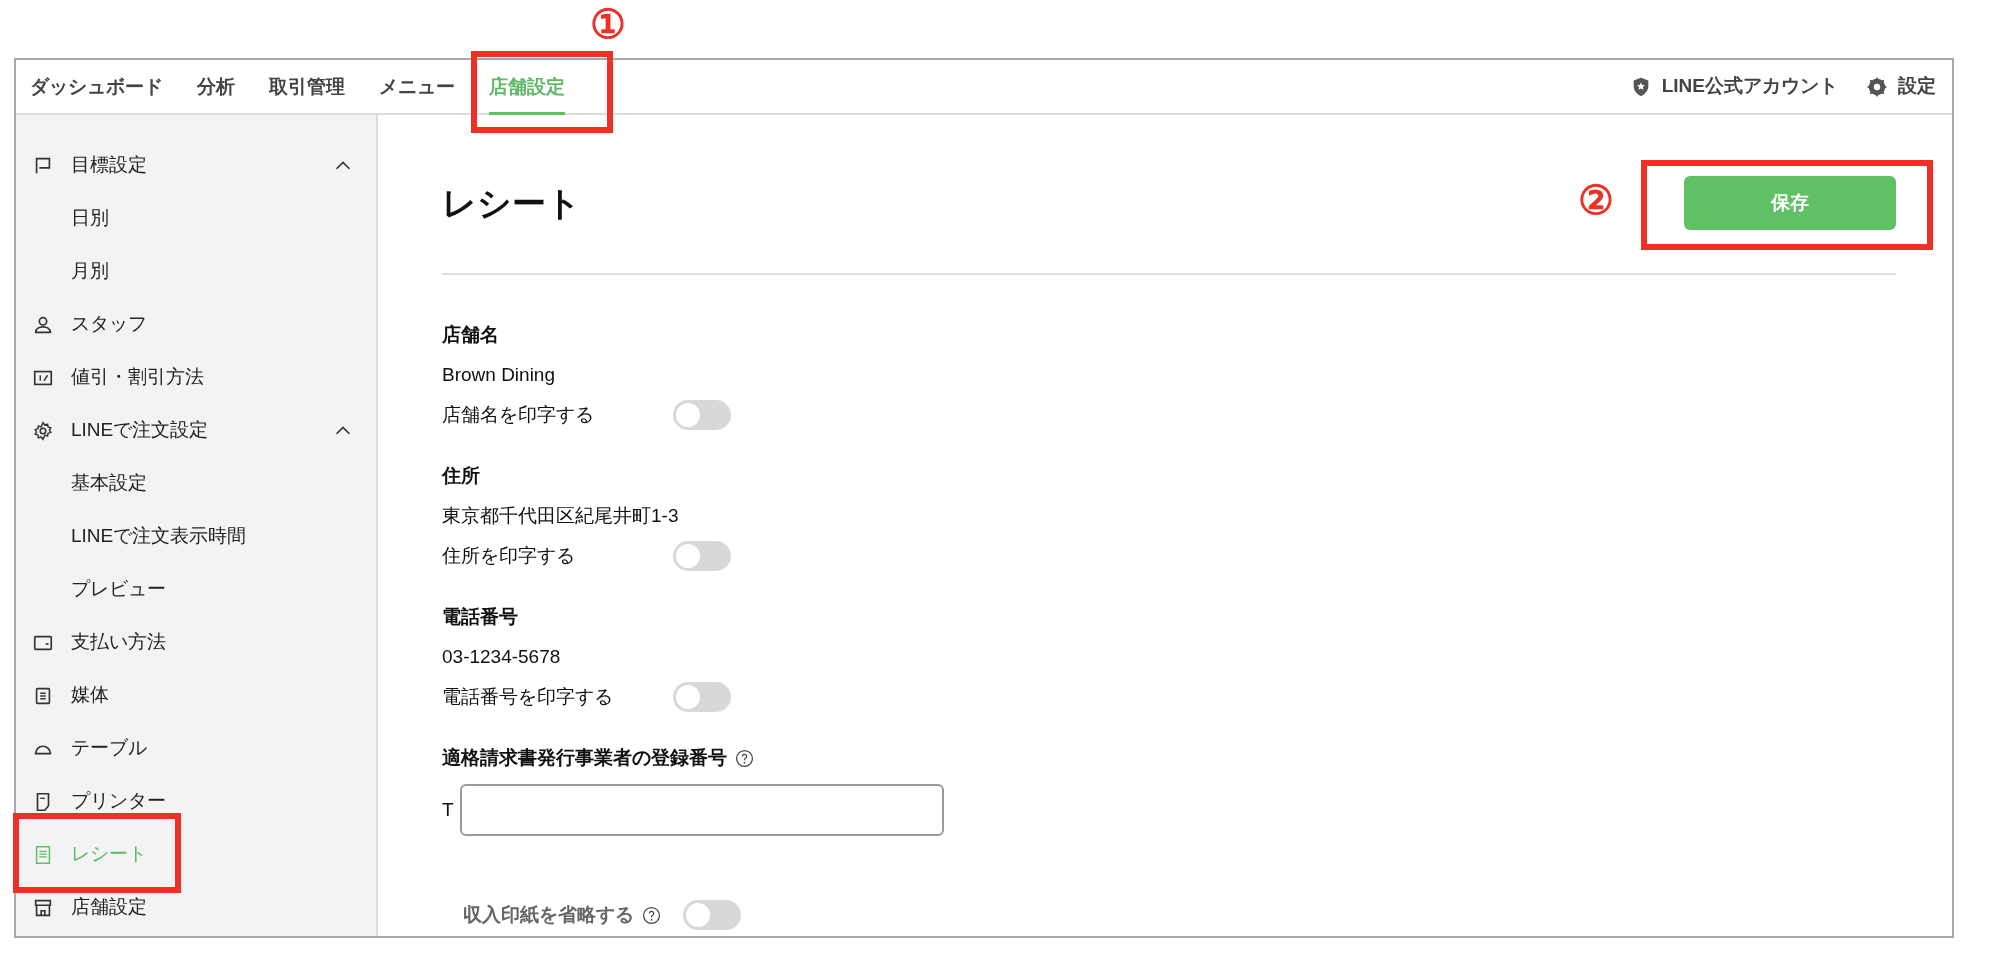  I want to click on field-label: 住所, so click(461, 475).